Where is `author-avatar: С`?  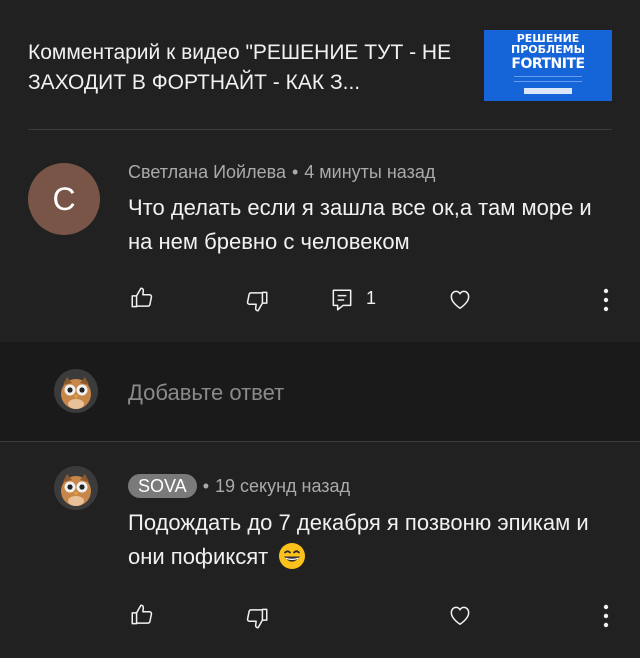
author-avatar: С is located at coordinates (64, 199).